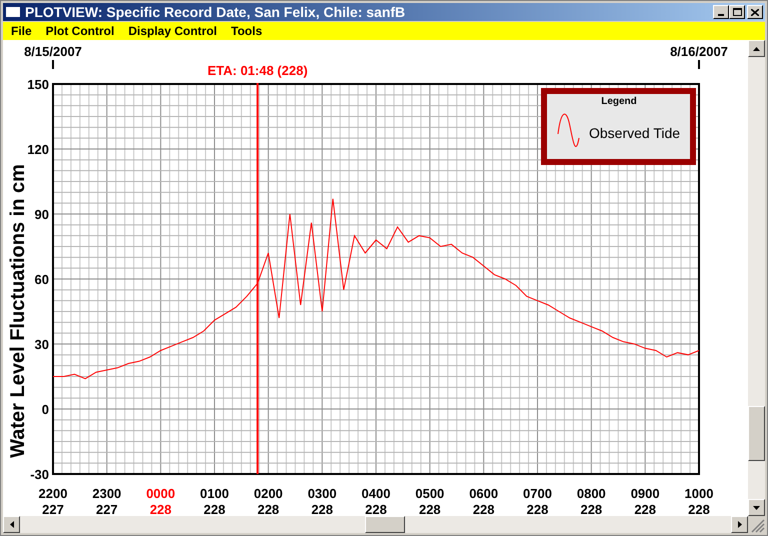  What do you see at coordinates (591, 493) in the screenshot?
I see `x-tick-label: 0800` at bounding box center [591, 493].